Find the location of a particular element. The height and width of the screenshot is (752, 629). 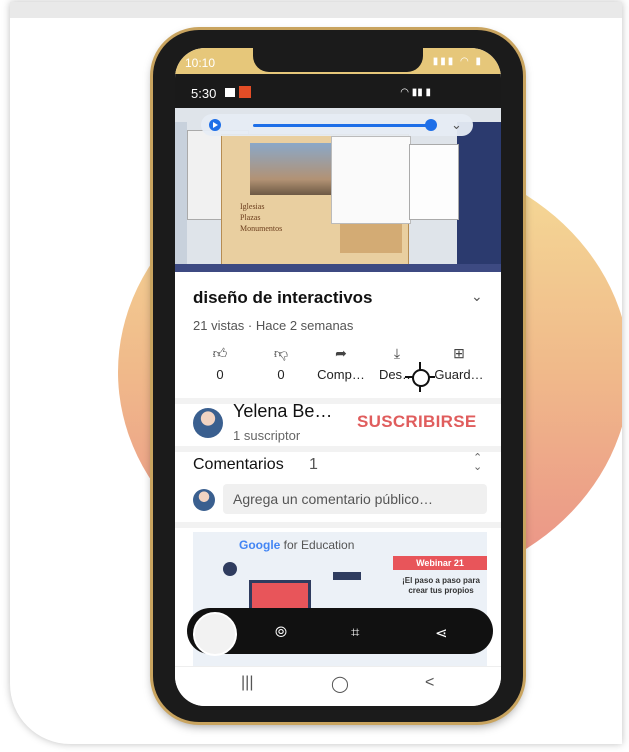

mac-dock is located at coordinates (338, 268).